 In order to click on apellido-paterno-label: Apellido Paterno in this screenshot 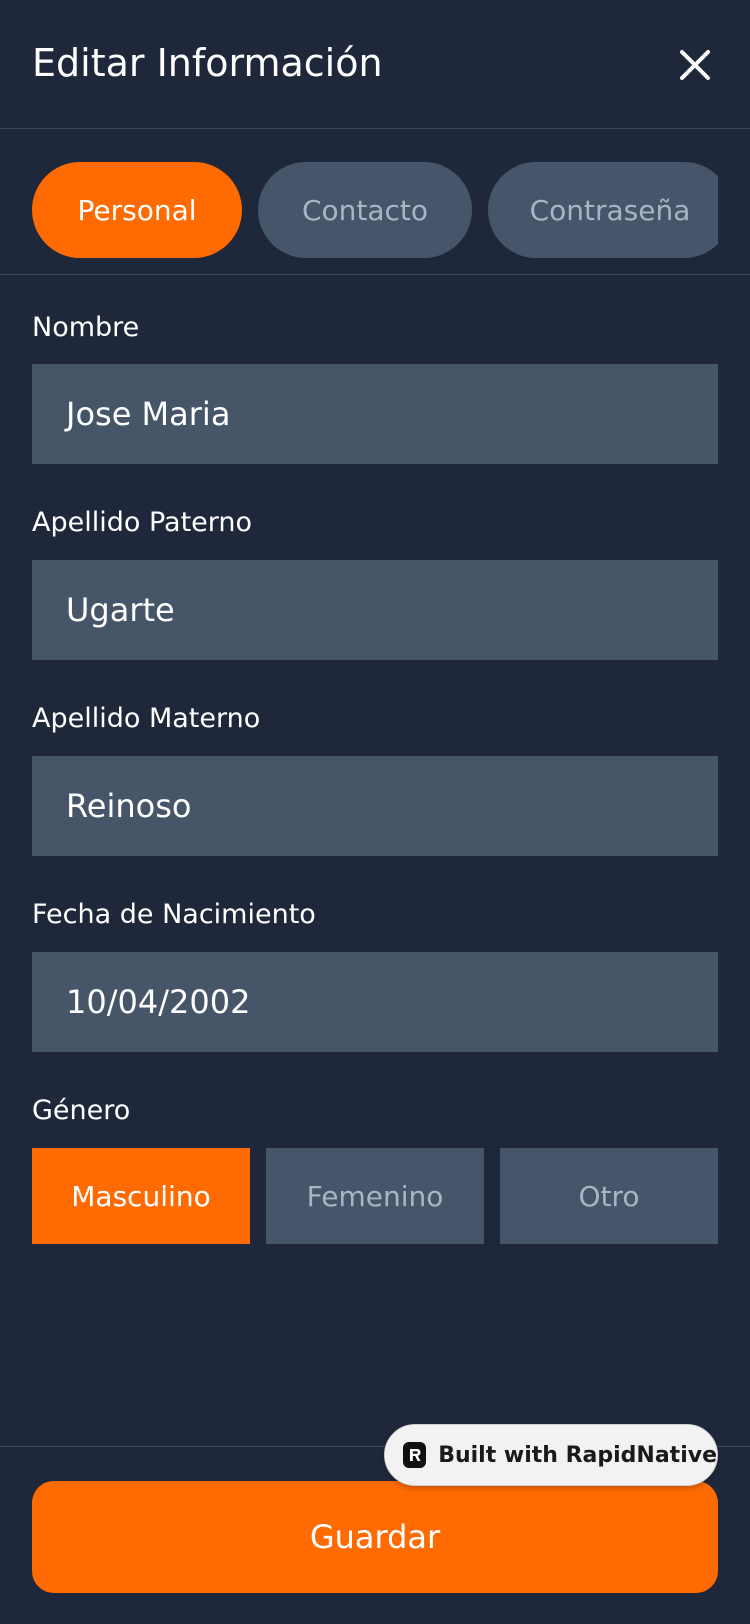, I will do `click(142, 522)`.